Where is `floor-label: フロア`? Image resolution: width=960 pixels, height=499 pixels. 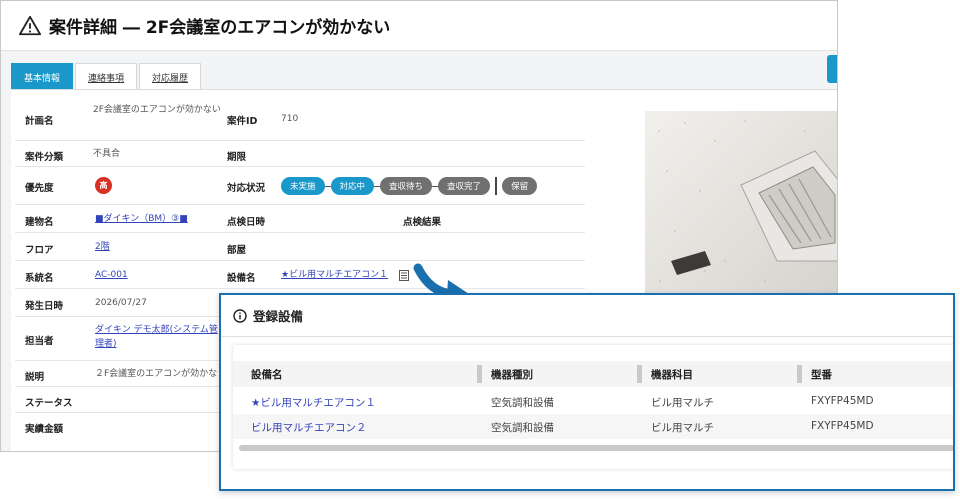
floor-label: フロア is located at coordinates (39, 250).